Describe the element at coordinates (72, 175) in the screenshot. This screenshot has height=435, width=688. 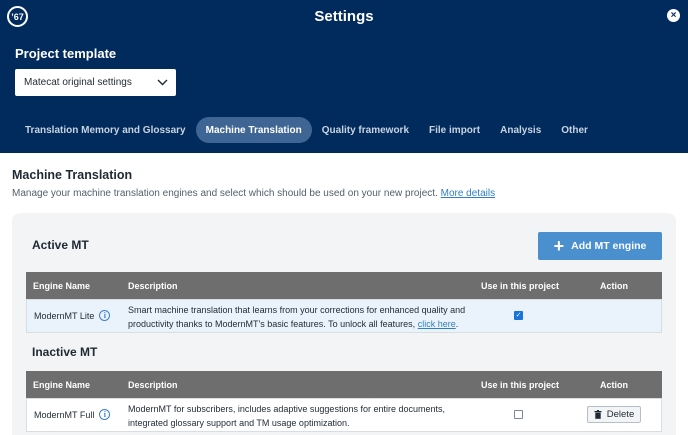
I see `section-title: Machine Translation` at that location.